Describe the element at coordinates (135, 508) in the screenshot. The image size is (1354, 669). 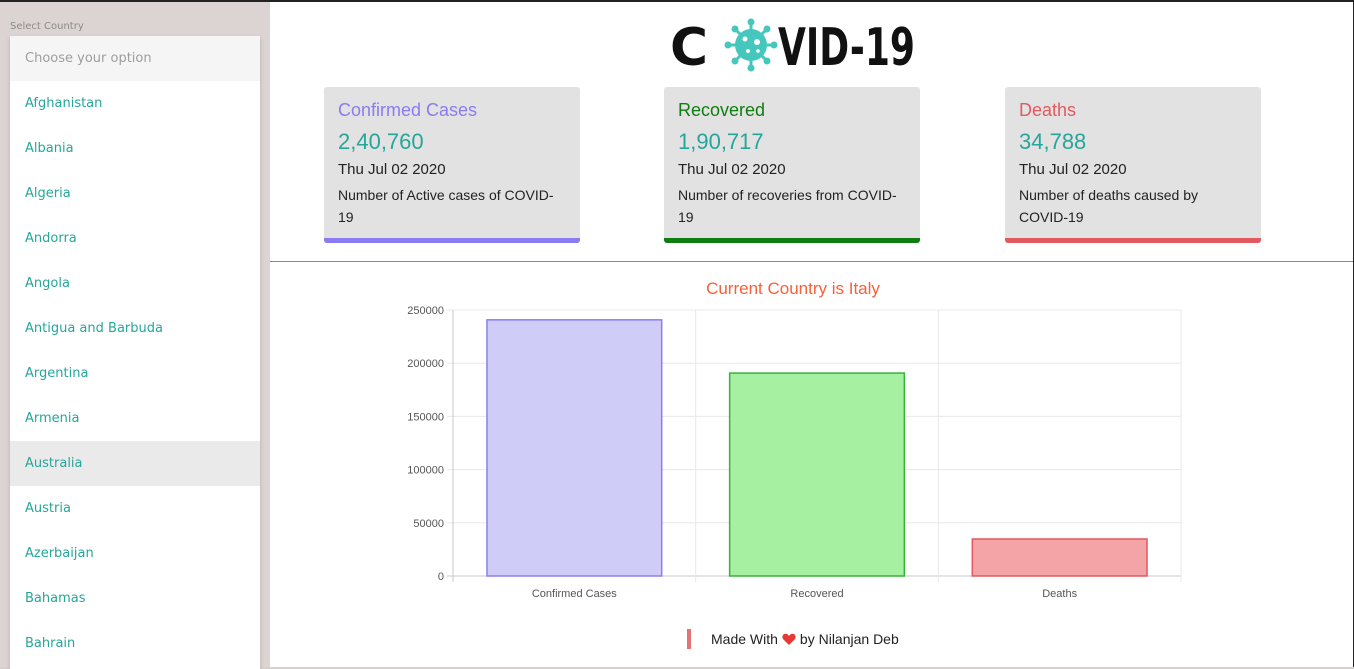
I see `dropdown-option-austria: Austria` at that location.